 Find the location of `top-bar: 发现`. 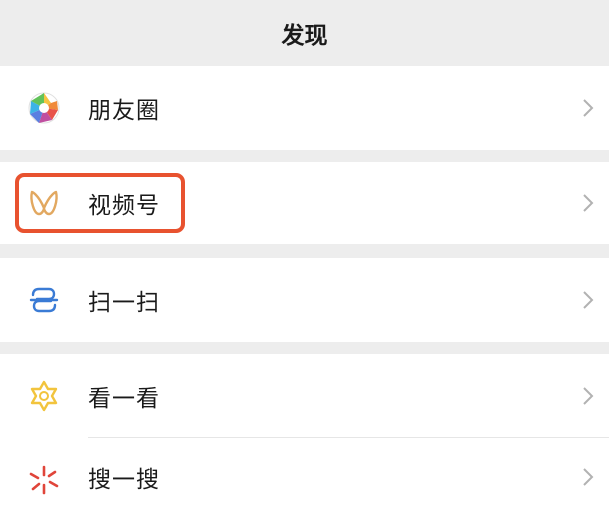

top-bar: 发现 is located at coordinates (304, 33).